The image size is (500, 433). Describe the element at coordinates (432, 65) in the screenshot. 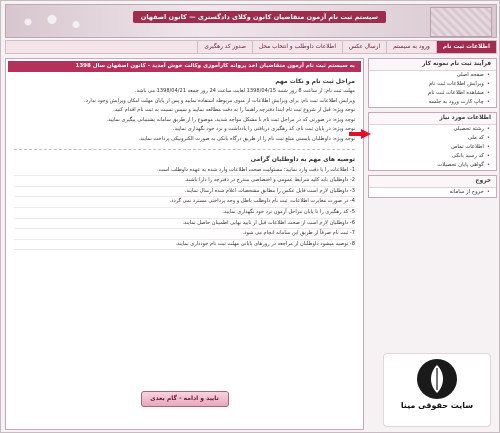

I see `panel-title: فرآیند ثبت نام نمونه کار` at that location.